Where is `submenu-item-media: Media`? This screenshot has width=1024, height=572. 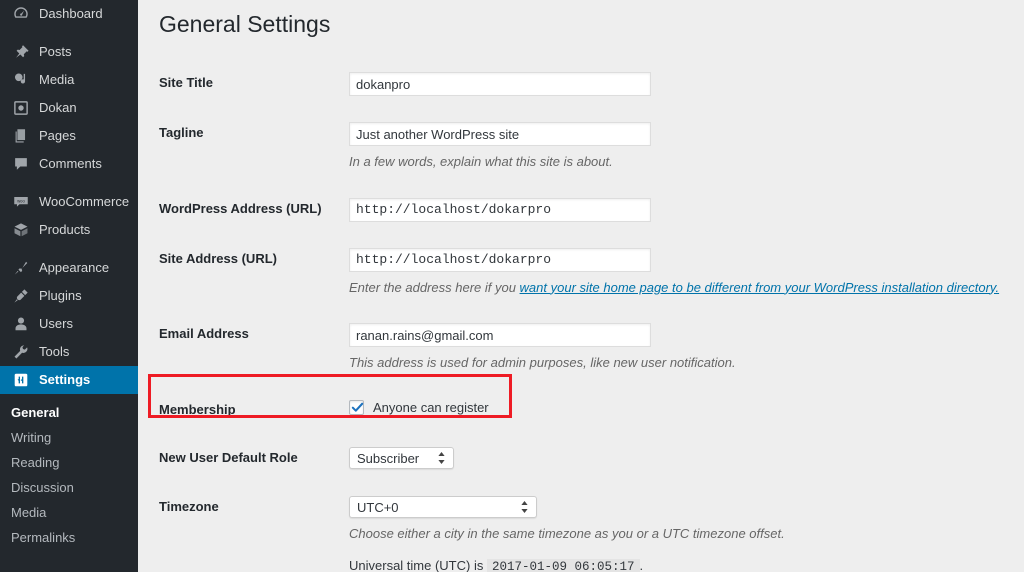
submenu-item-media: Media is located at coordinates (69, 512).